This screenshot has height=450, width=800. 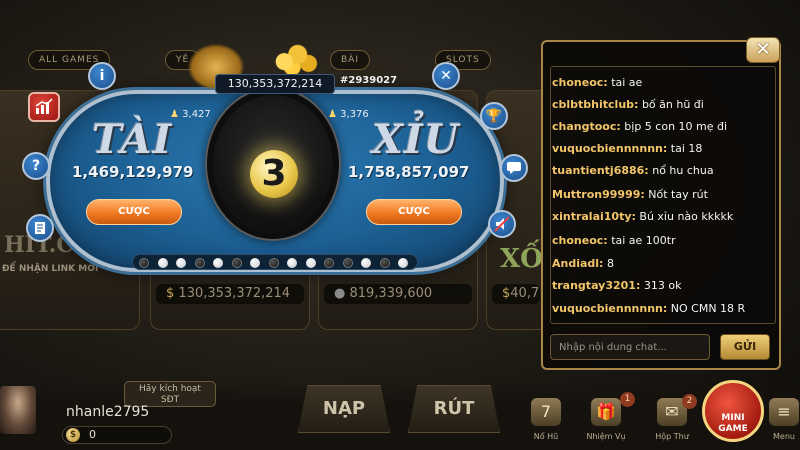 What do you see at coordinates (416, 139) in the screenshot?
I see `xiu-label: XỈU` at bounding box center [416, 139].